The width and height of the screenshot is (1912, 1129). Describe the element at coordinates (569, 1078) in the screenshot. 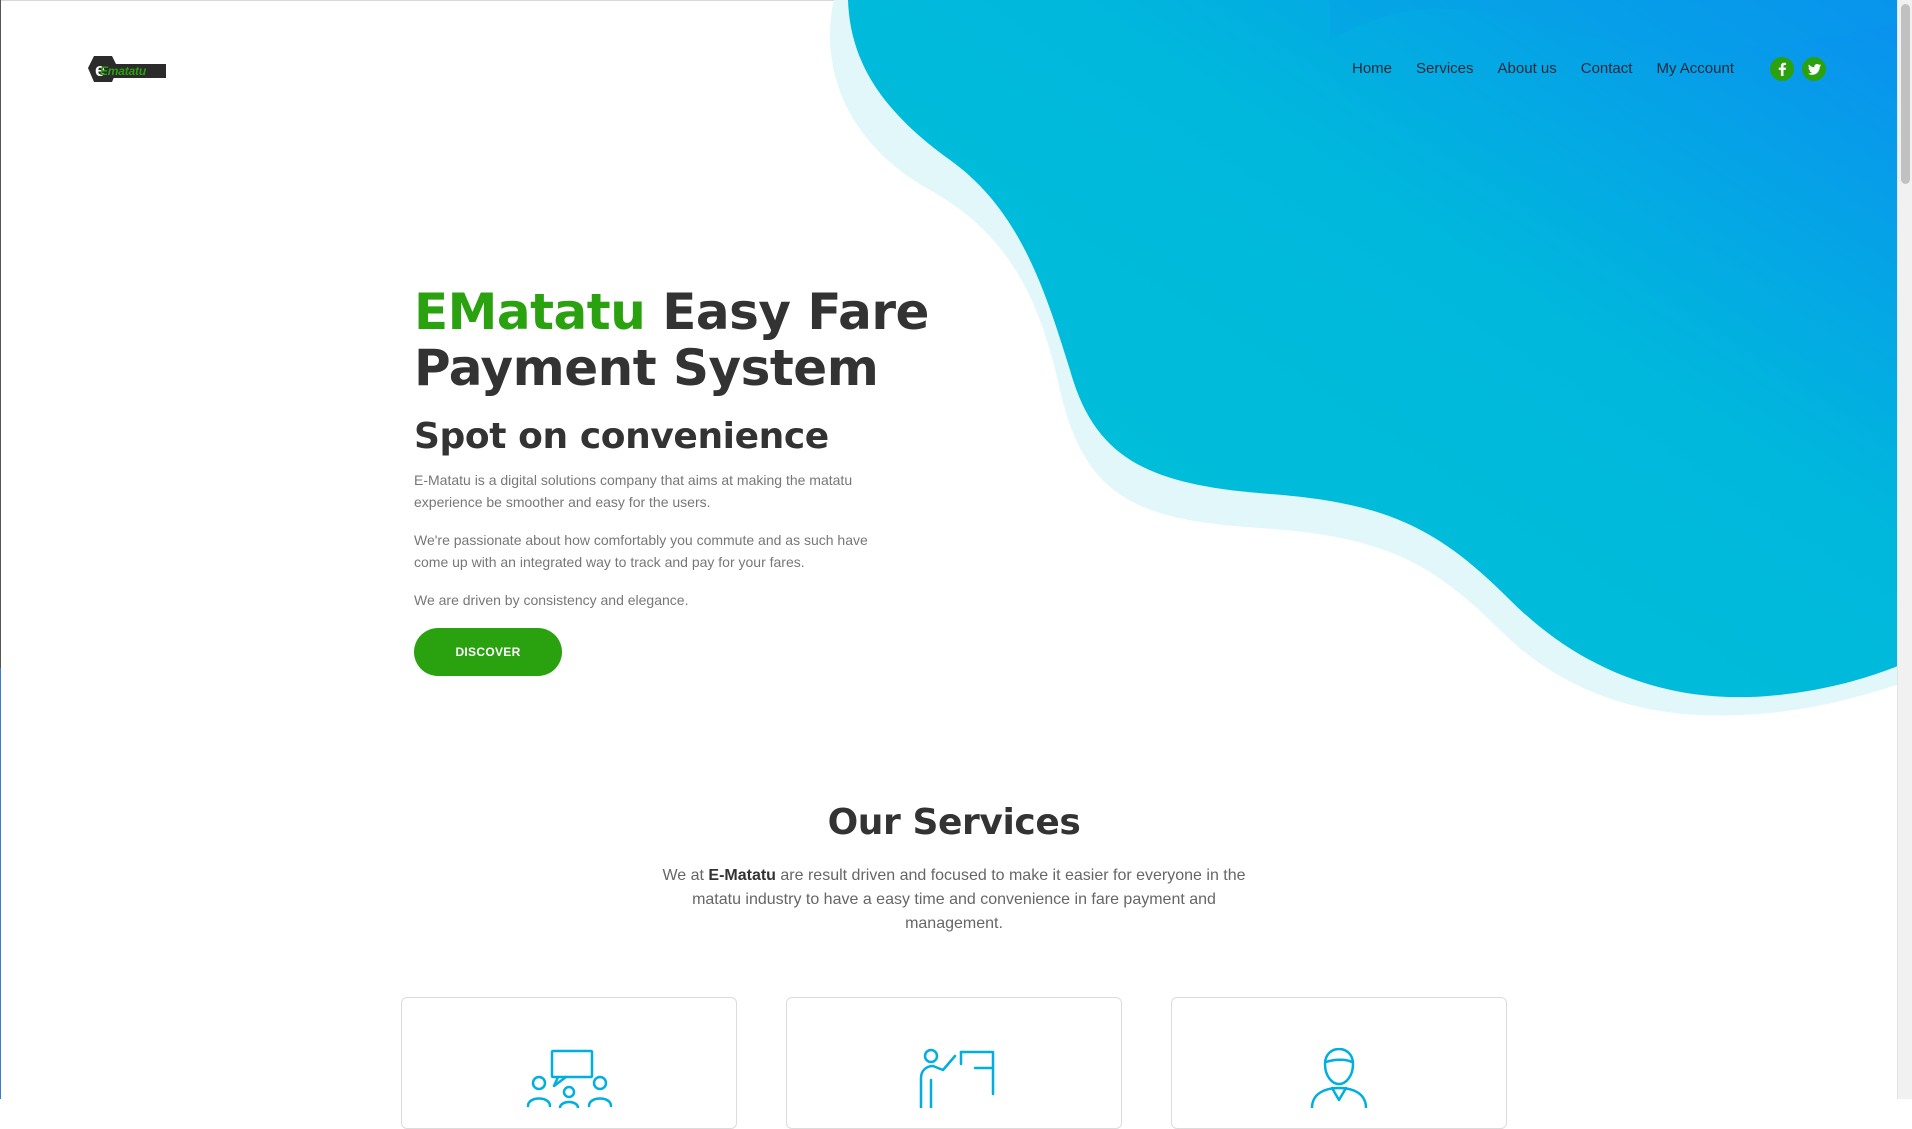

I see `meeting-icon` at that location.